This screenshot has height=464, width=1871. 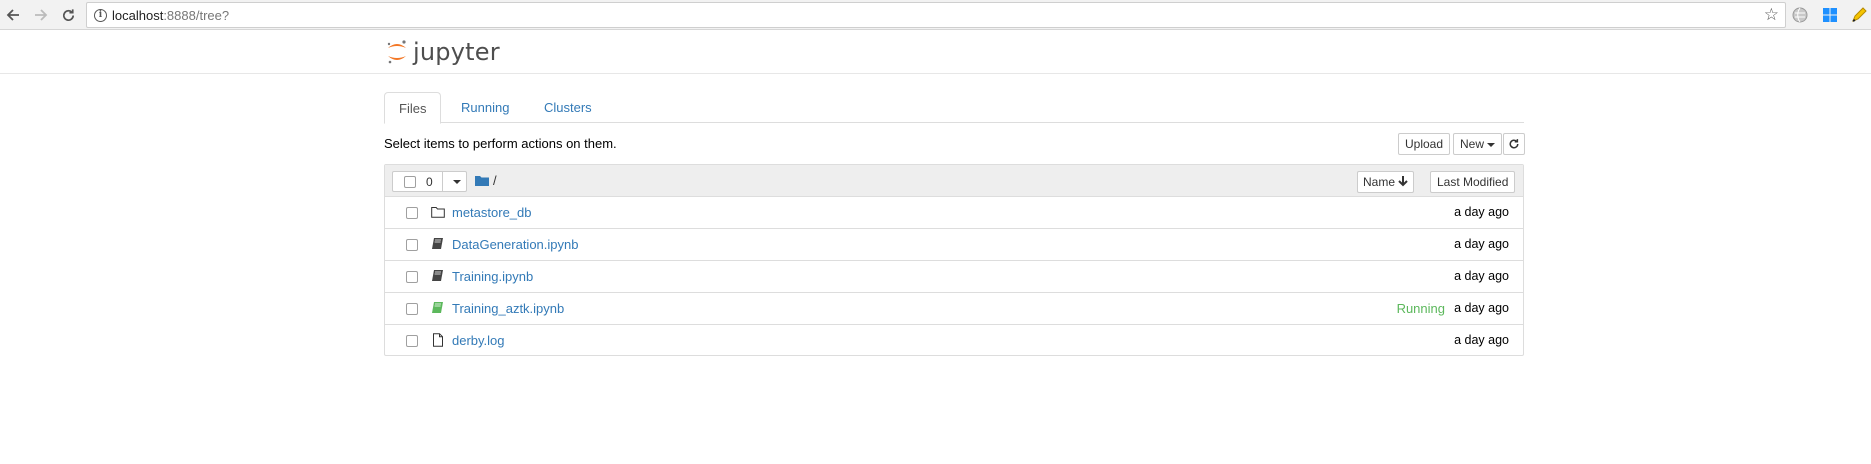 I want to click on tab-running: Running, so click(x=485, y=107).